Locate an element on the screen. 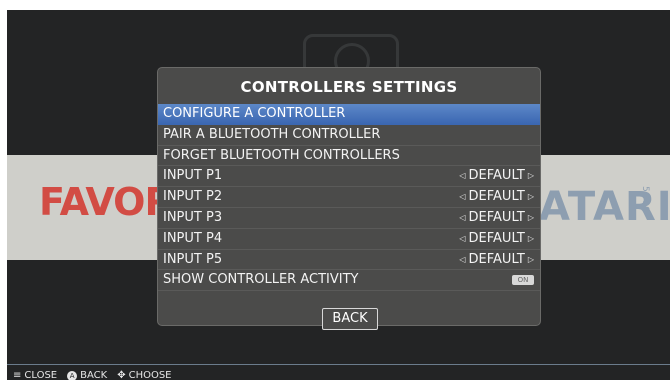 This screenshot has height=380, width=670. carousel-right-title: ATARI is located at coordinates (604, 207).